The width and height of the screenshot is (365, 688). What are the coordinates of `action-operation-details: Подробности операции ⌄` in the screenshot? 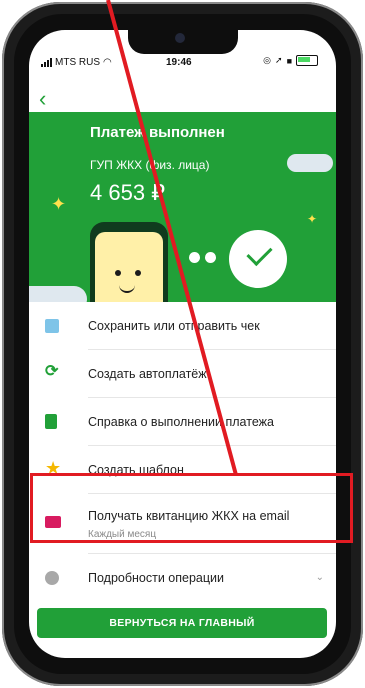 It's located at (182, 578).